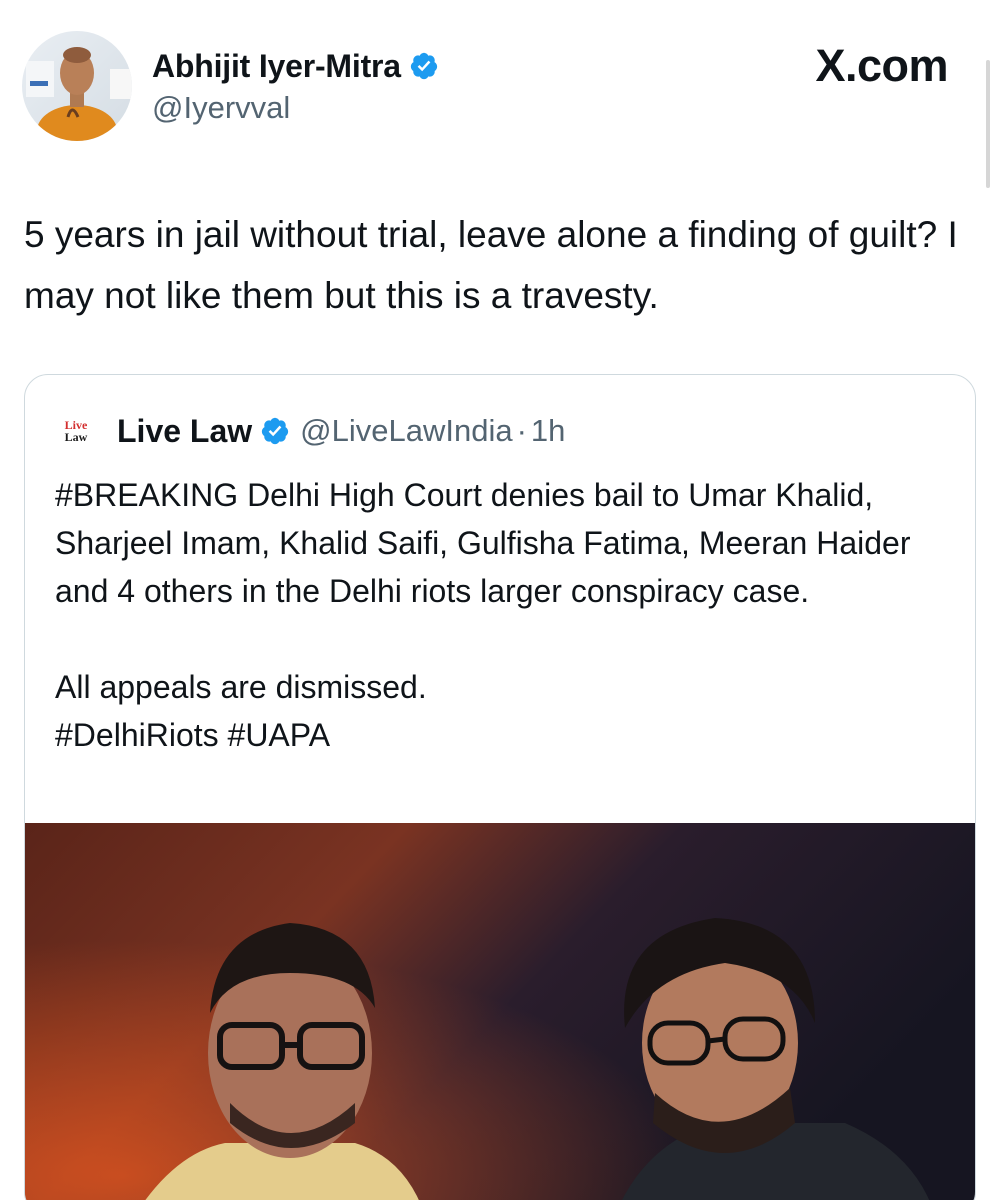 The height and width of the screenshot is (1200, 996). What do you see at coordinates (881, 65) in the screenshot?
I see `site-logo-text: X.com` at bounding box center [881, 65].